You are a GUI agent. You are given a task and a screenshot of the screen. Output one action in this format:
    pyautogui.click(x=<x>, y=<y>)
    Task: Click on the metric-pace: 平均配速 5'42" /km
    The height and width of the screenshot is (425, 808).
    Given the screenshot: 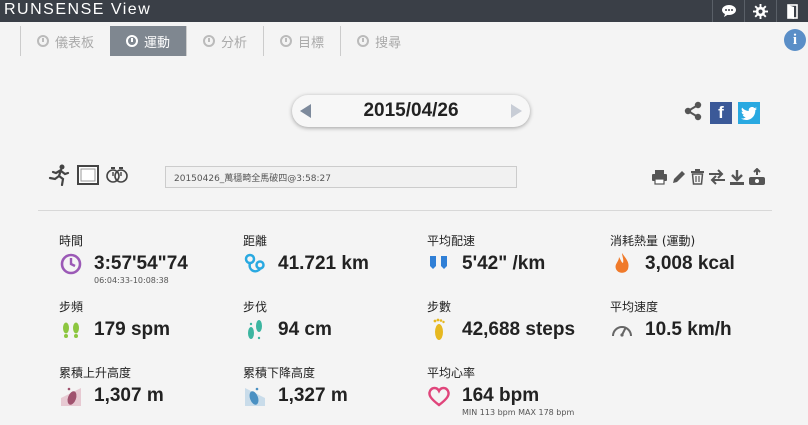 What is the action you would take?
    pyautogui.click(x=517, y=254)
    